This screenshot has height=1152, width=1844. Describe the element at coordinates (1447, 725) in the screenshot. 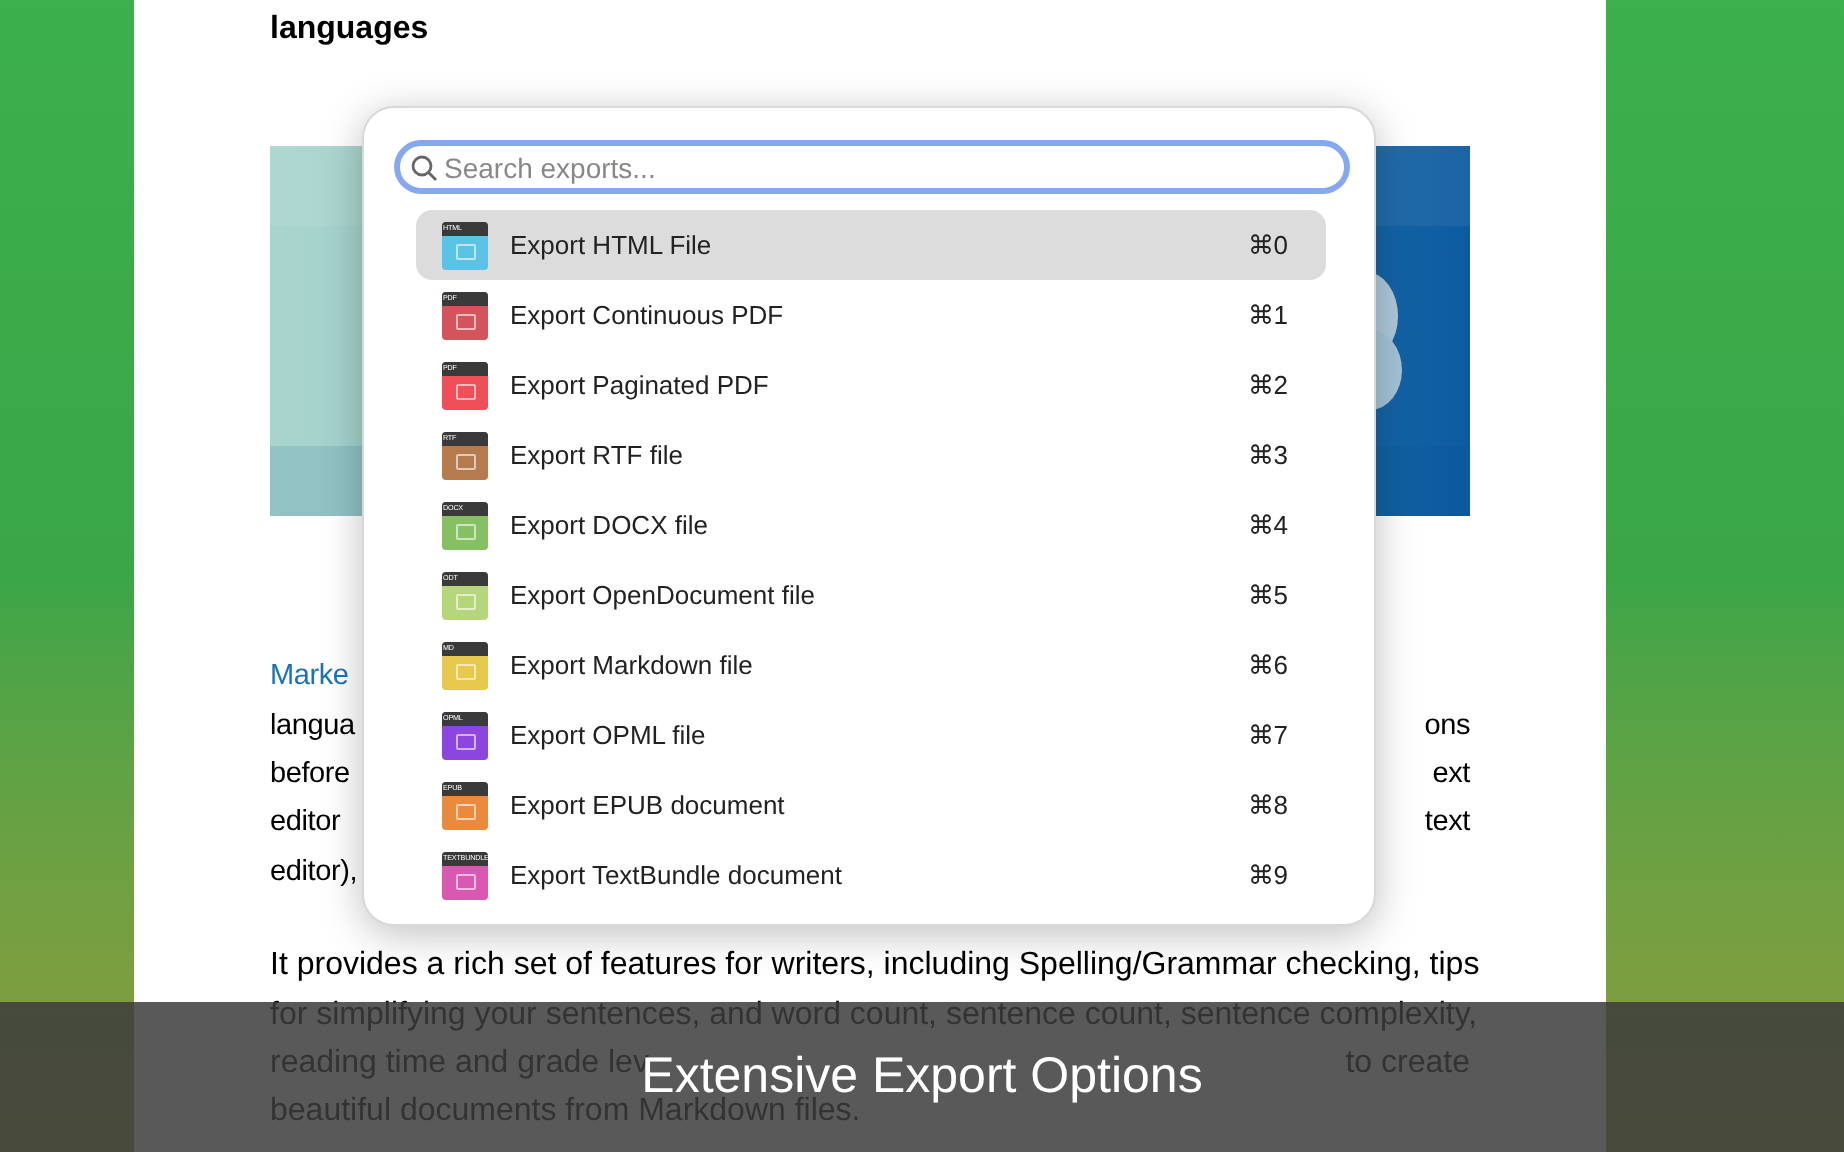

I see `paragraph-text: ons` at that location.